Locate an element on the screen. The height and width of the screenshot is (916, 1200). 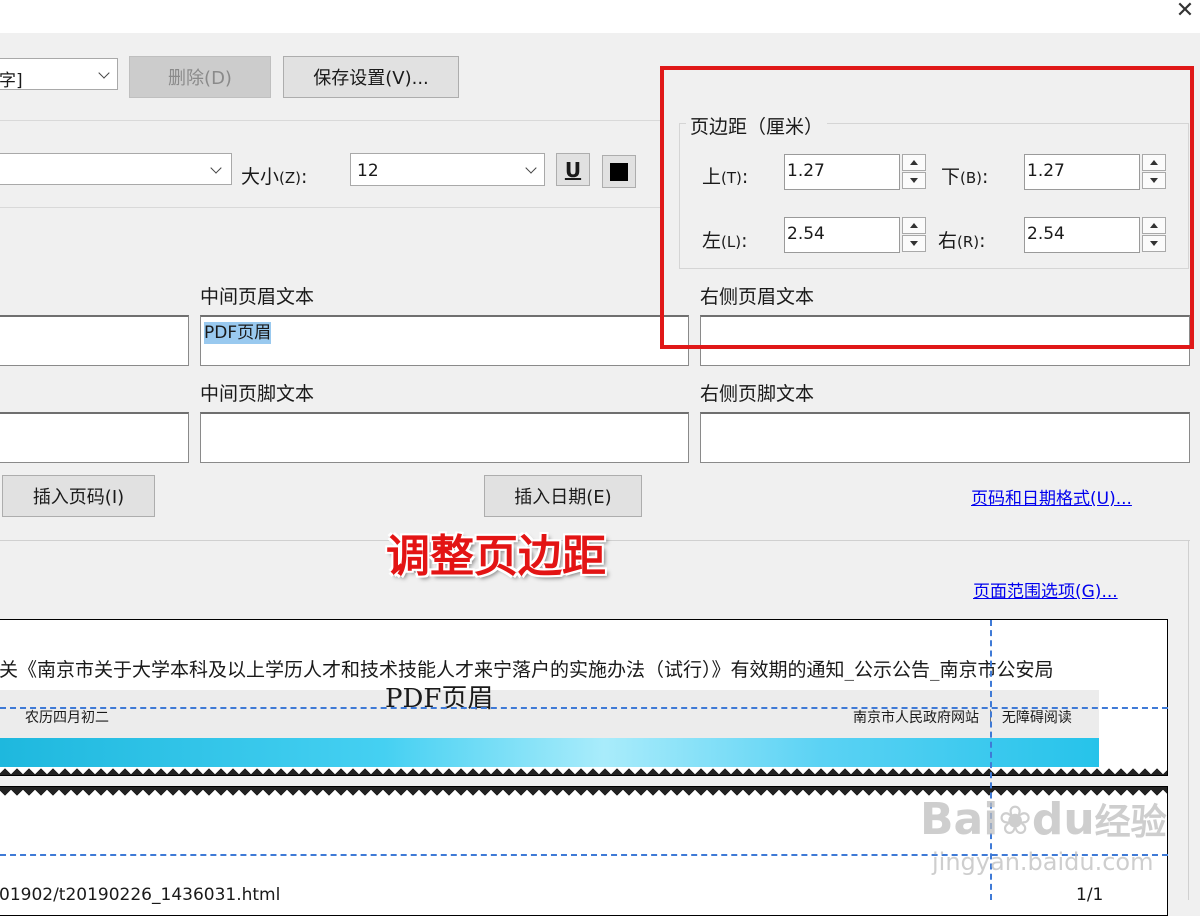
center-header-label: 中间页眉文本 is located at coordinates (257, 297).